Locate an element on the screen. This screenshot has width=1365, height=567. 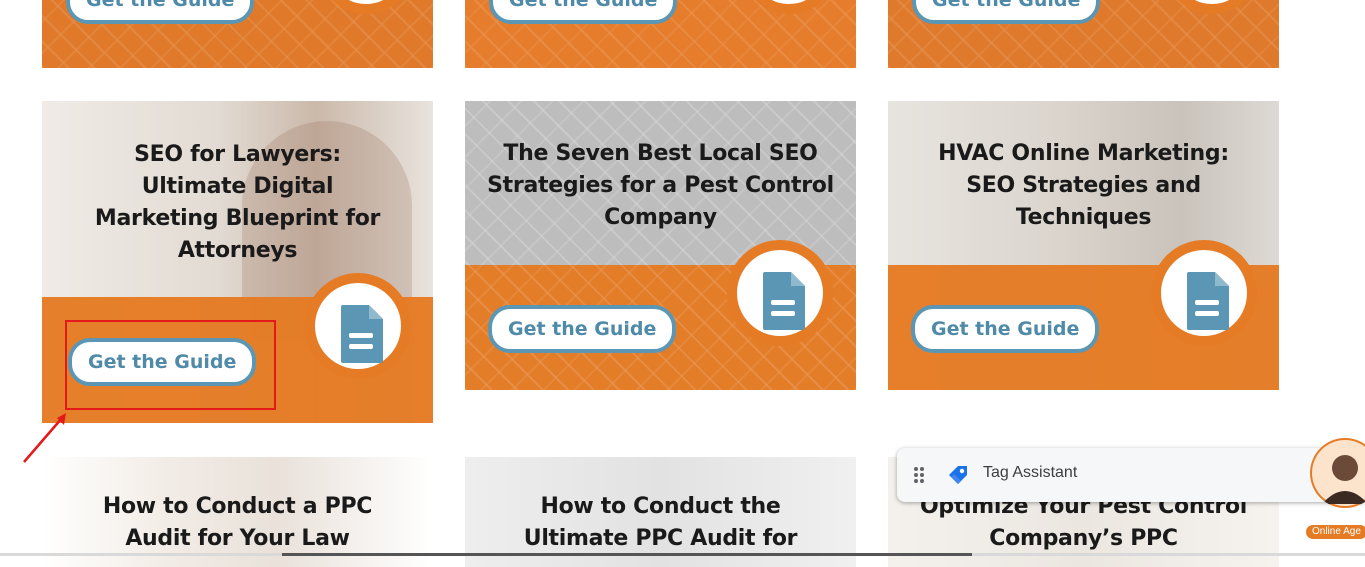
highlight-box is located at coordinates (170, 365).